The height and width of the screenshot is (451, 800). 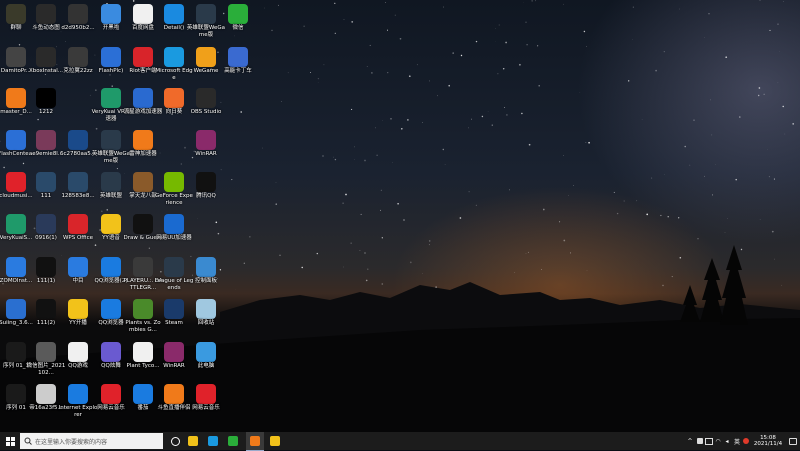 I want to click on desktop-icon: 开黑啦, so click(x=111, y=23).